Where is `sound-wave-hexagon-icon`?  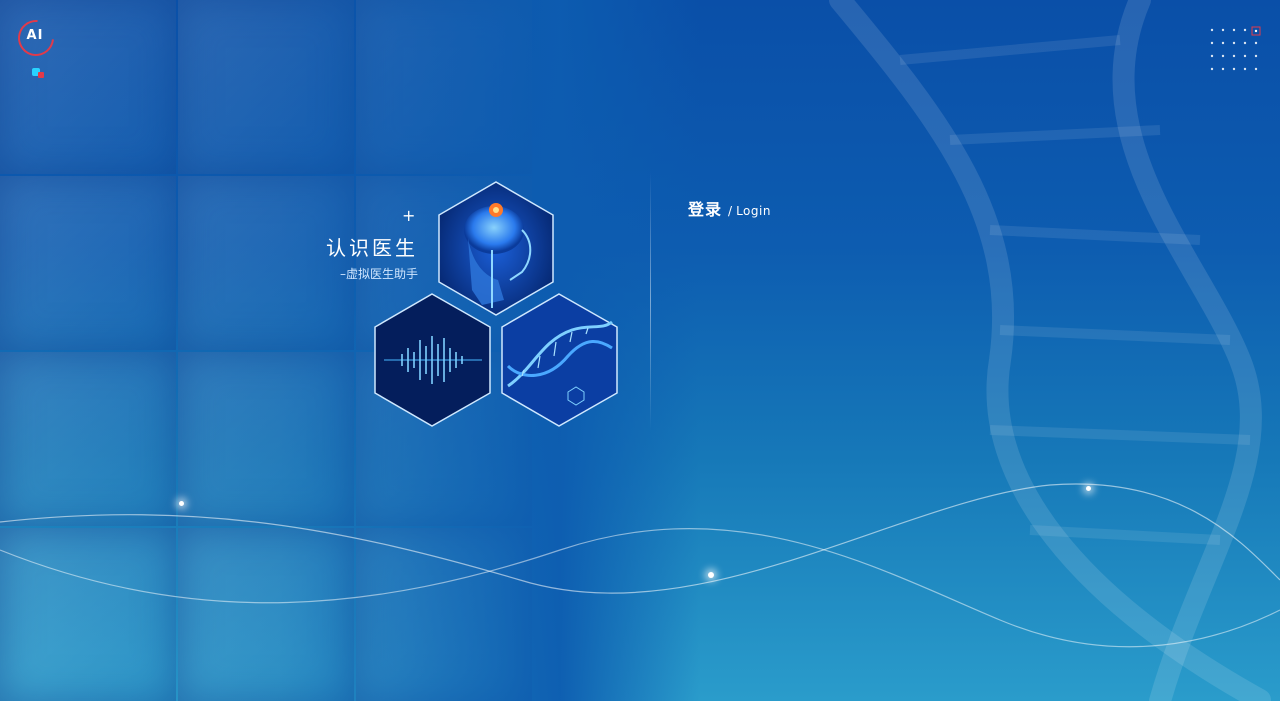 sound-wave-hexagon-icon is located at coordinates (432, 360).